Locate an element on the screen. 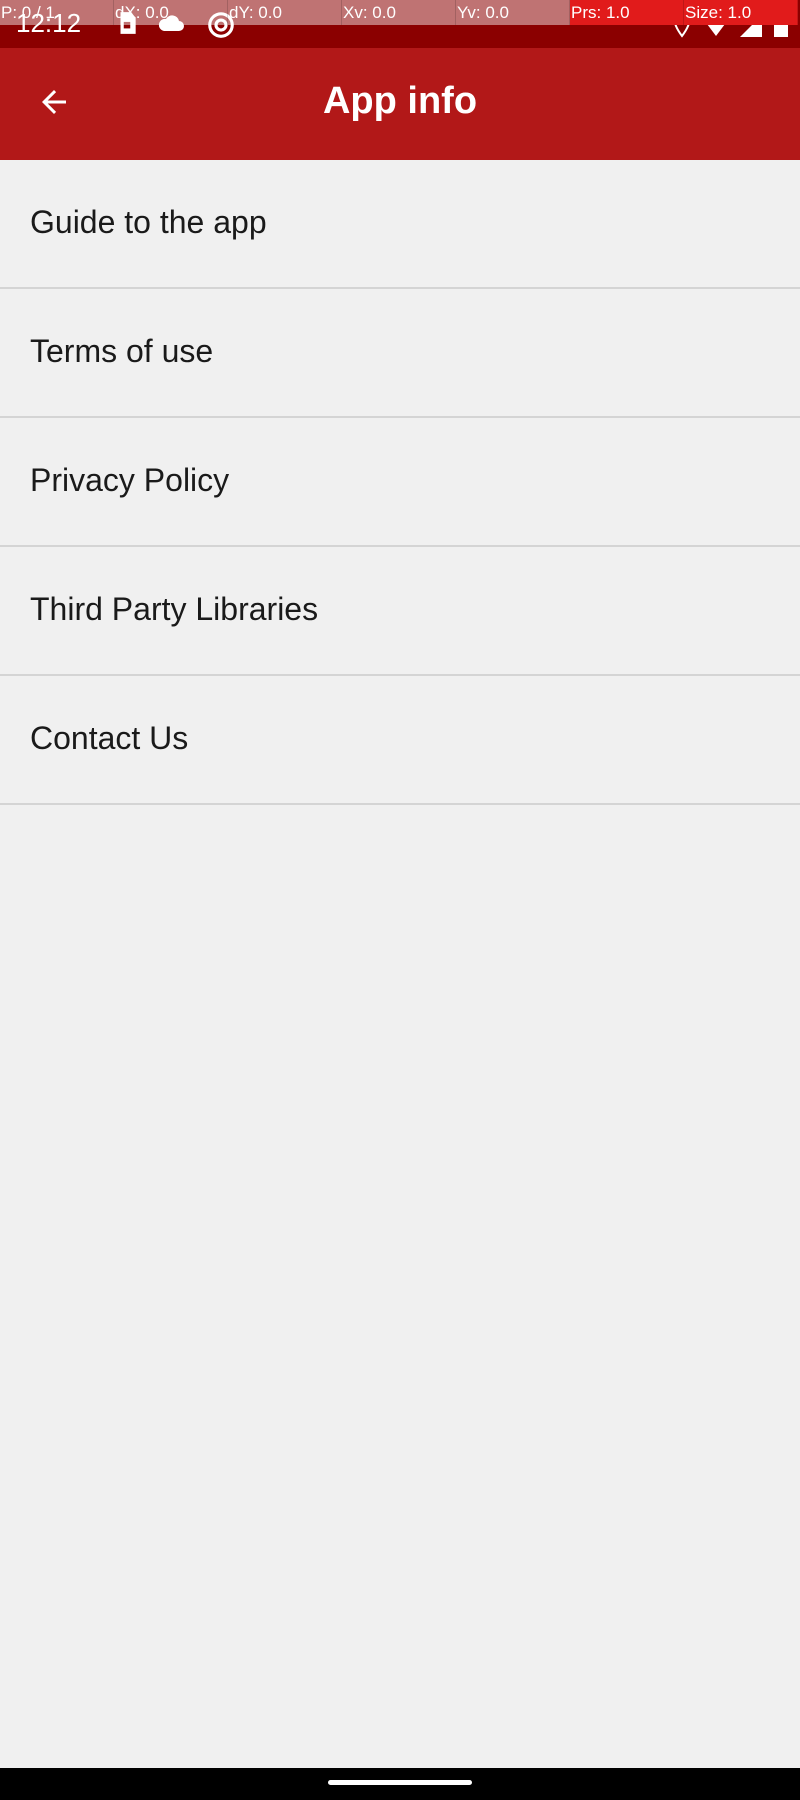 The width and height of the screenshot is (800, 1800). menu-item-terms-of-use: Terms of use is located at coordinates (400, 353).